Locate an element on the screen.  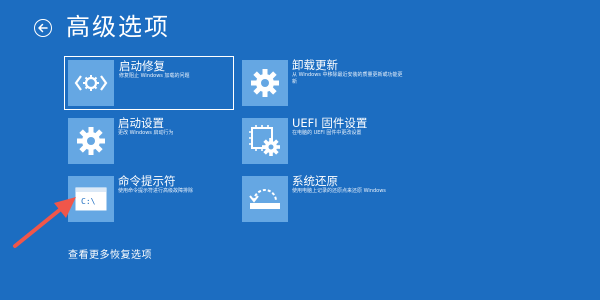
back-button is located at coordinates (43, 28).